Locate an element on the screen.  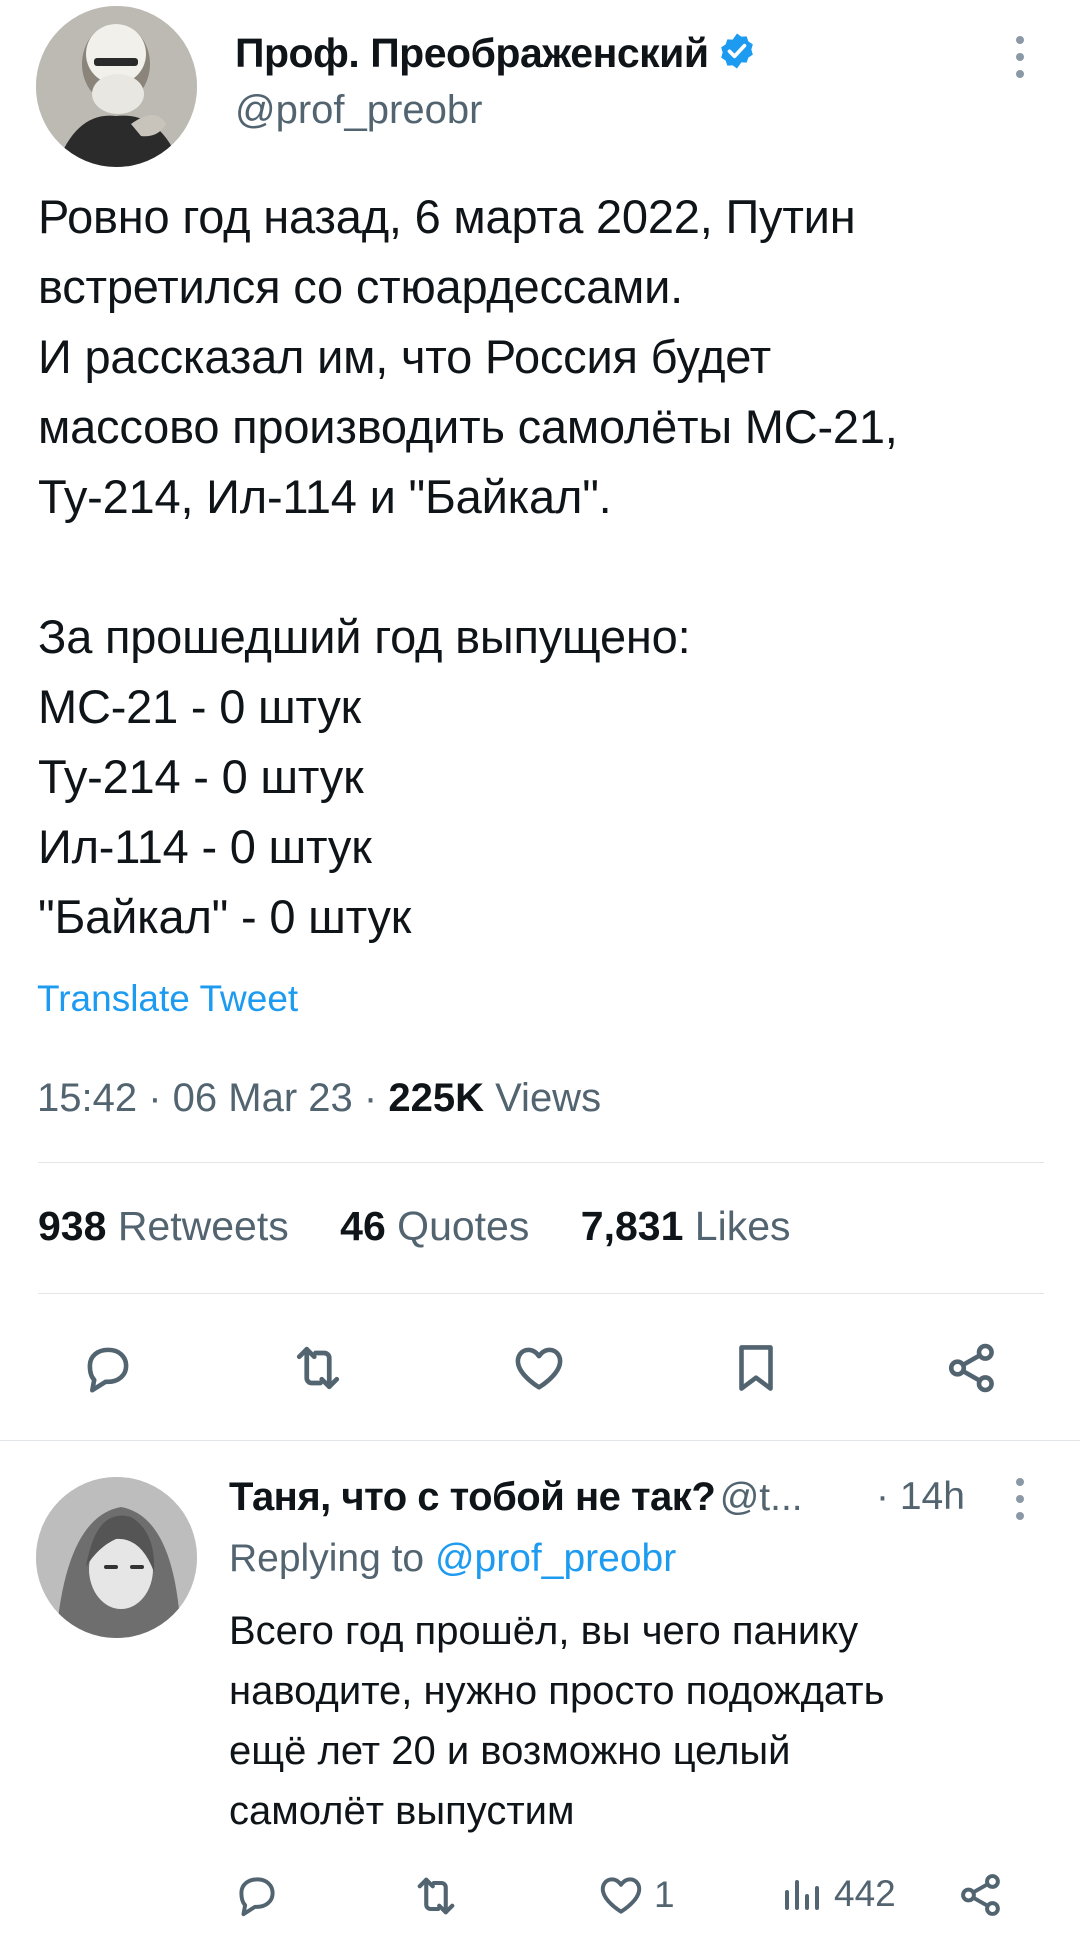
tweet-date: 06 Mar 23 is located at coordinates (263, 1098).